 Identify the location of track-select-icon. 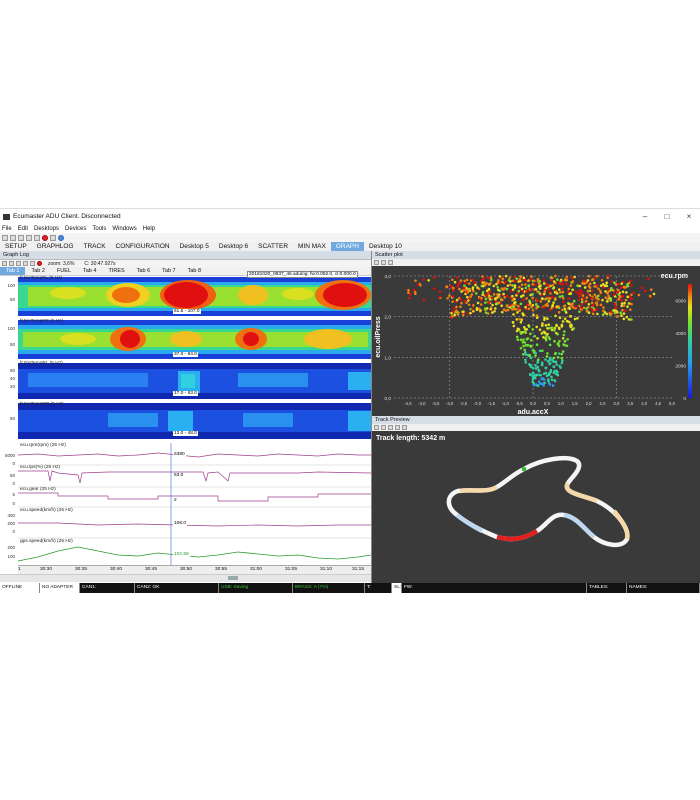
(390, 427).